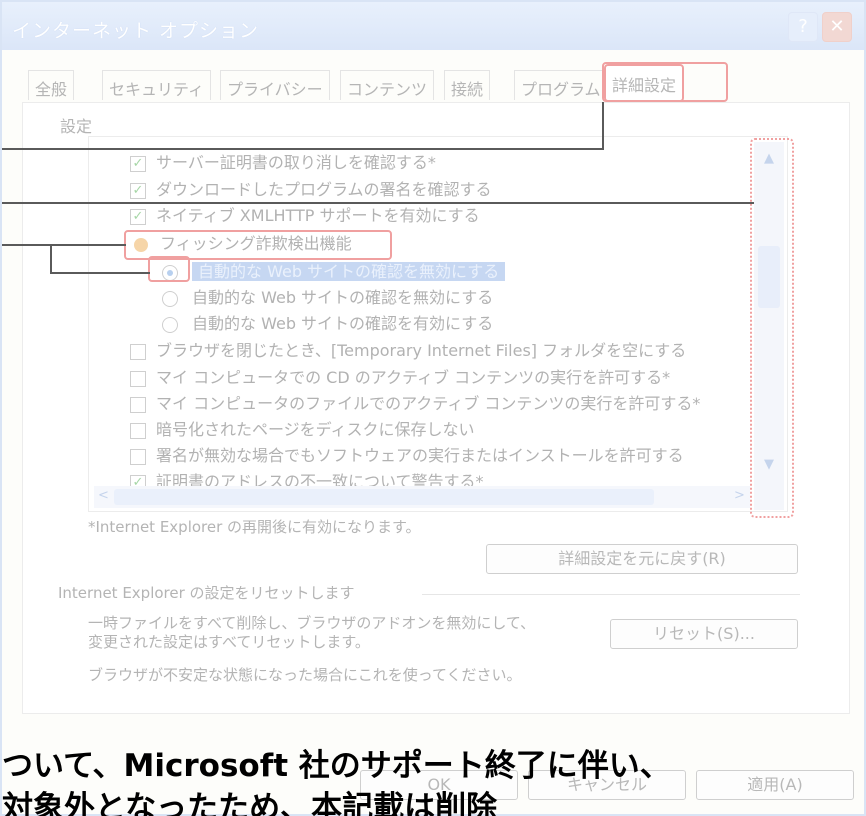 The width and height of the screenshot is (866, 816). What do you see at coordinates (275, 85) in the screenshot?
I see `tab-privacy: プライバシー` at bounding box center [275, 85].